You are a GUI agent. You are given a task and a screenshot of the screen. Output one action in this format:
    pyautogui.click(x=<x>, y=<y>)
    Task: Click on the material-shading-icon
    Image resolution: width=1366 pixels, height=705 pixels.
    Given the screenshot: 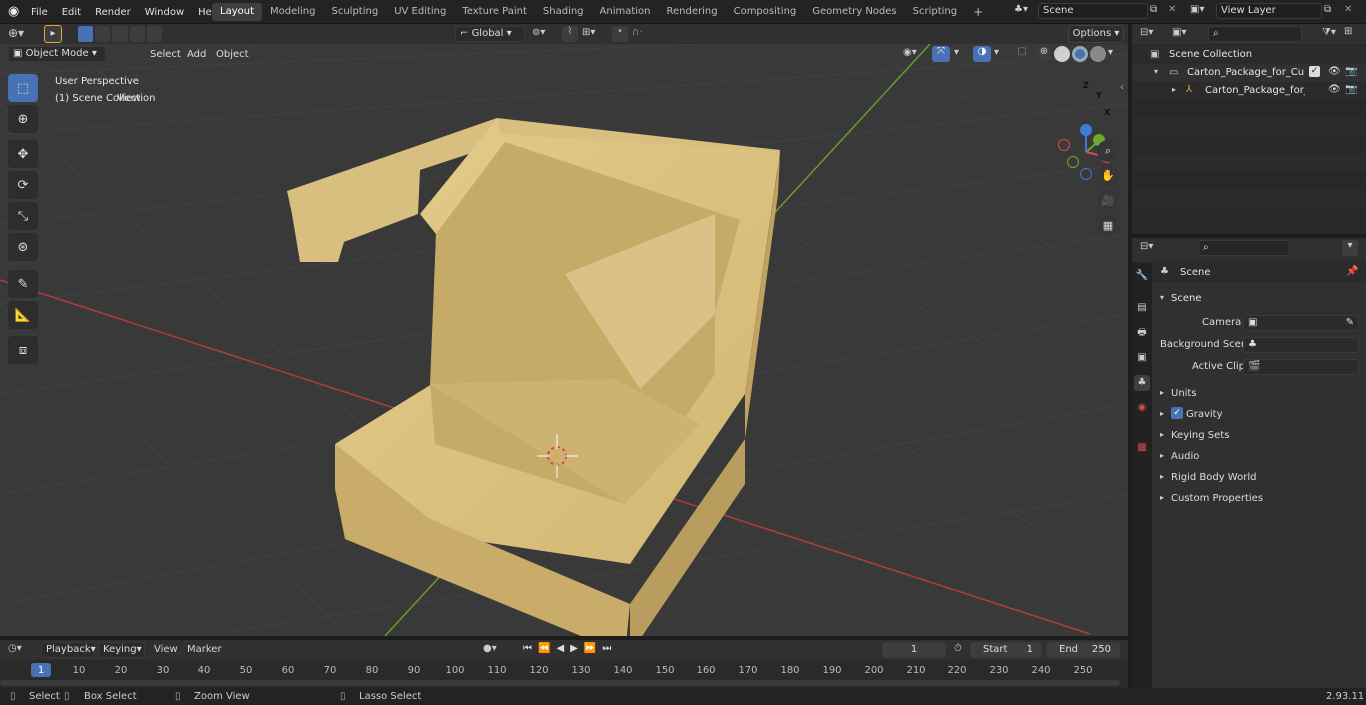 What is the action you would take?
    pyautogui.click(x=1080, y=54)
    